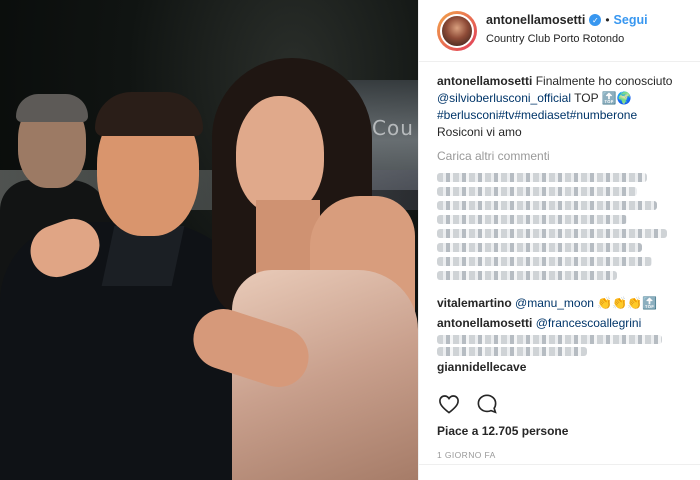 This screenshot has width=700, height=480. I want to click on post-timestamp: 1 GIORNO FA, so click(466, 455).